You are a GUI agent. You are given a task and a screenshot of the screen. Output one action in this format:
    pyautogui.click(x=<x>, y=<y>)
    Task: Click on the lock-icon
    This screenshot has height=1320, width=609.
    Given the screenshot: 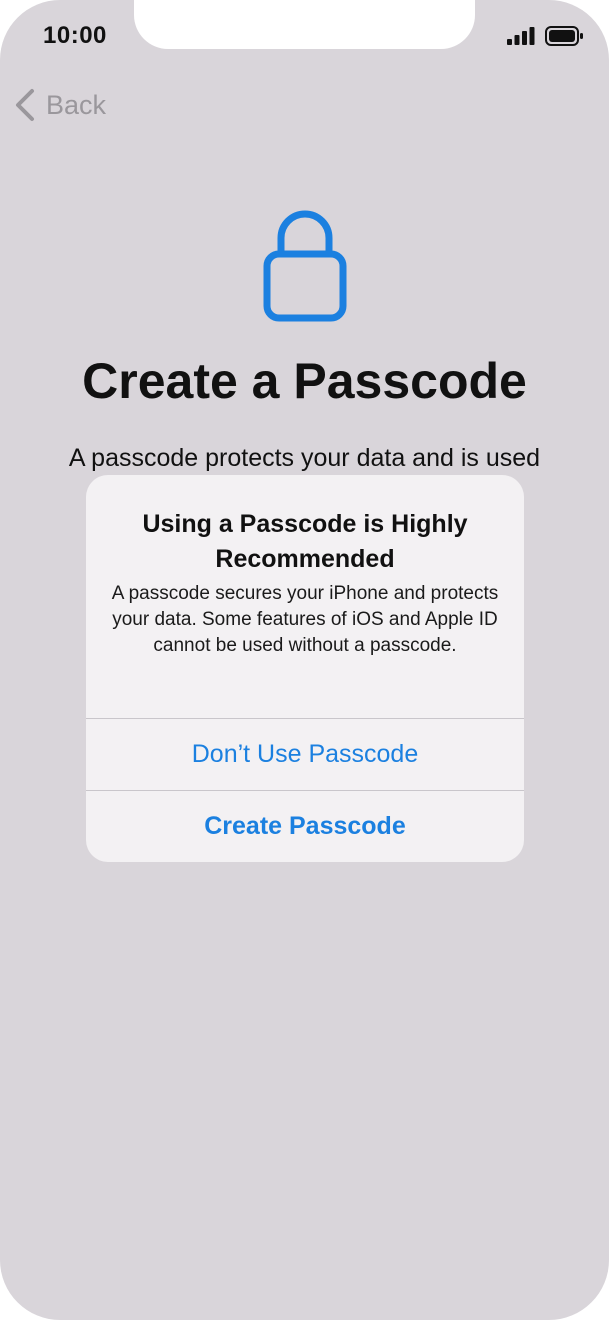 What is the action you would take?
    pyautogui.click(x=305, y=266)
    